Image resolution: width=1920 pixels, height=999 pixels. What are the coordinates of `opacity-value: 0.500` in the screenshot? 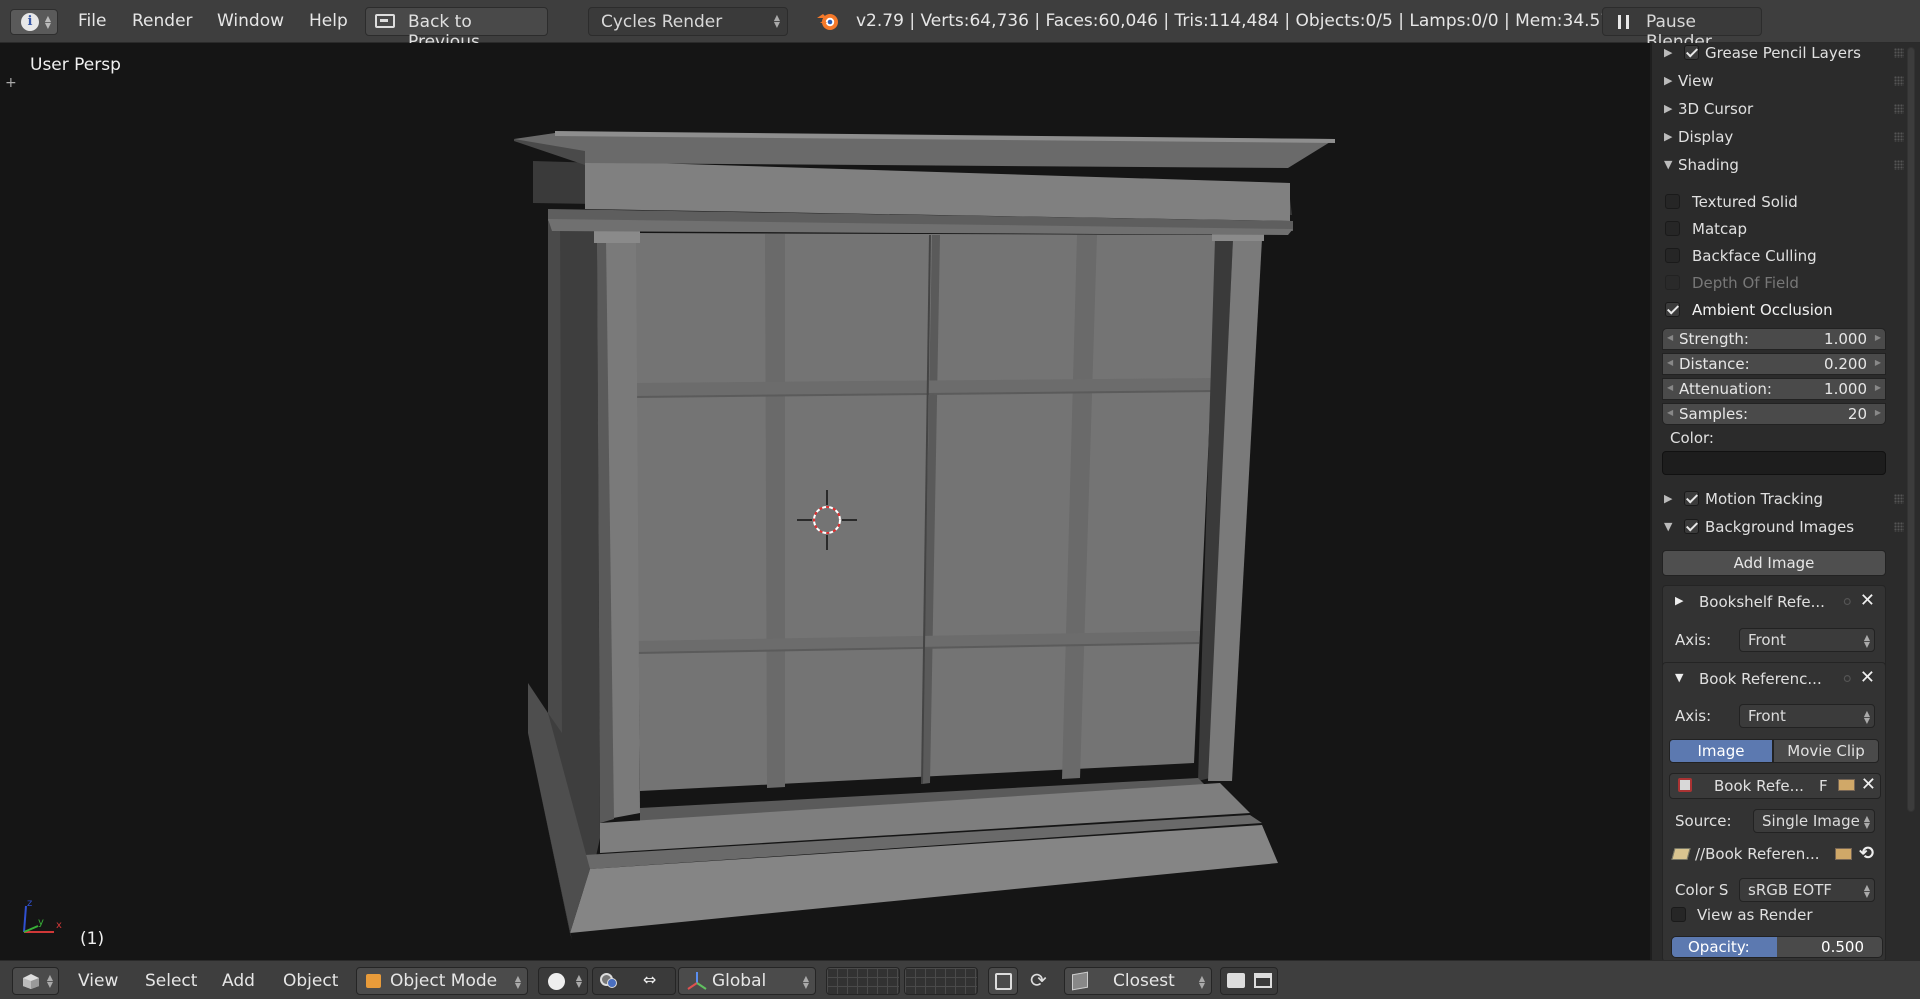 It's located at (1842, 947).